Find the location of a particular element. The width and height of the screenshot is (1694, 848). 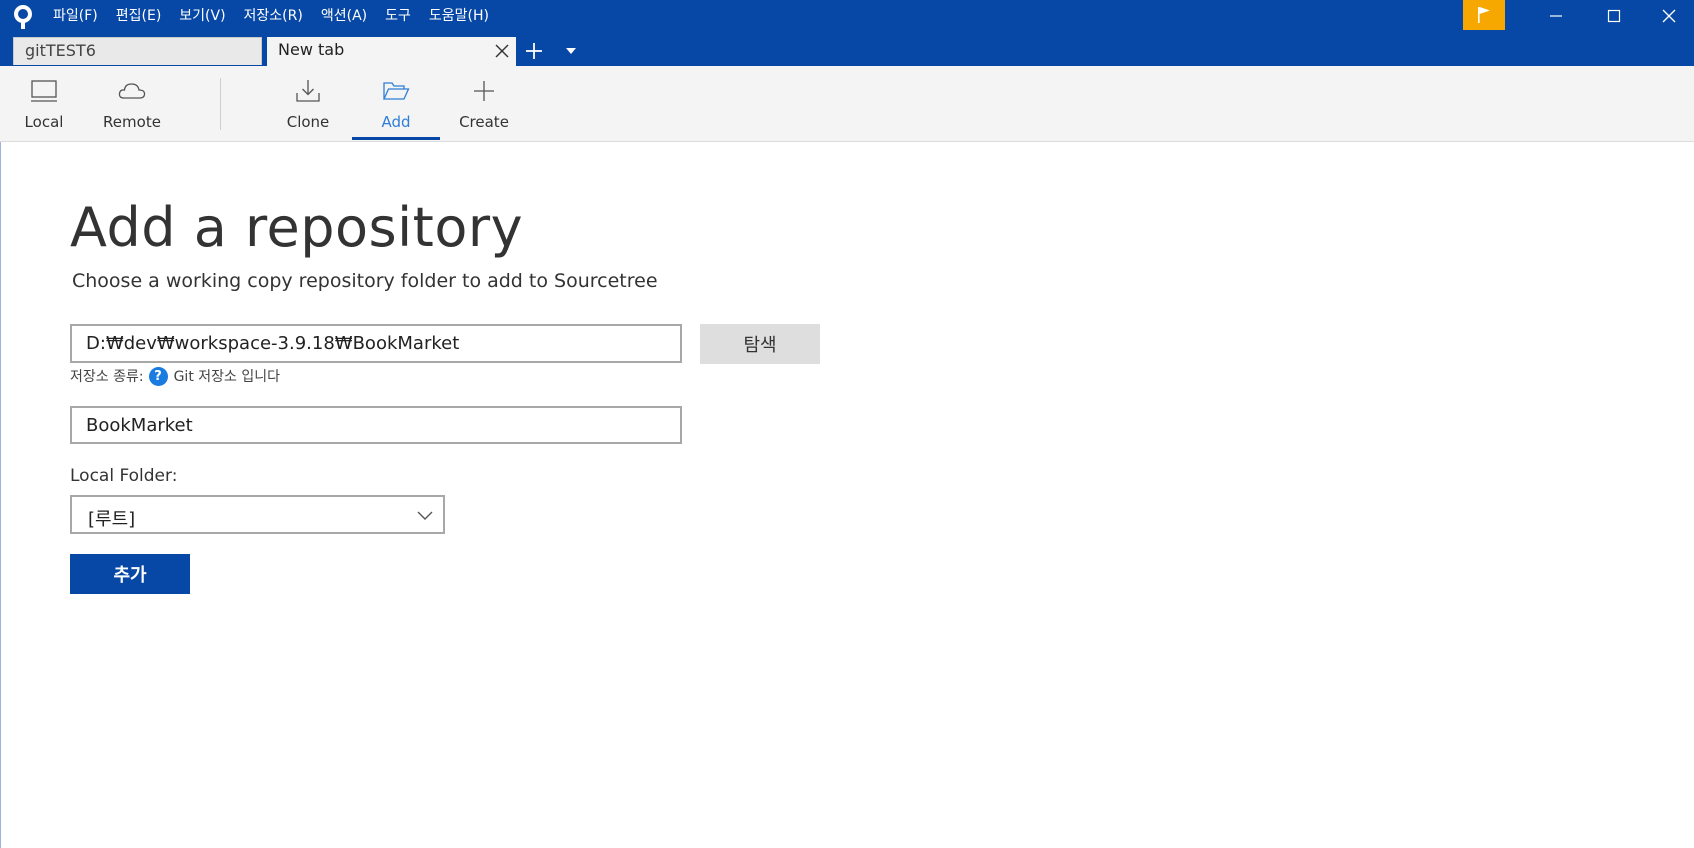

tab-list-dropdown is located at coordinates (571, 51).